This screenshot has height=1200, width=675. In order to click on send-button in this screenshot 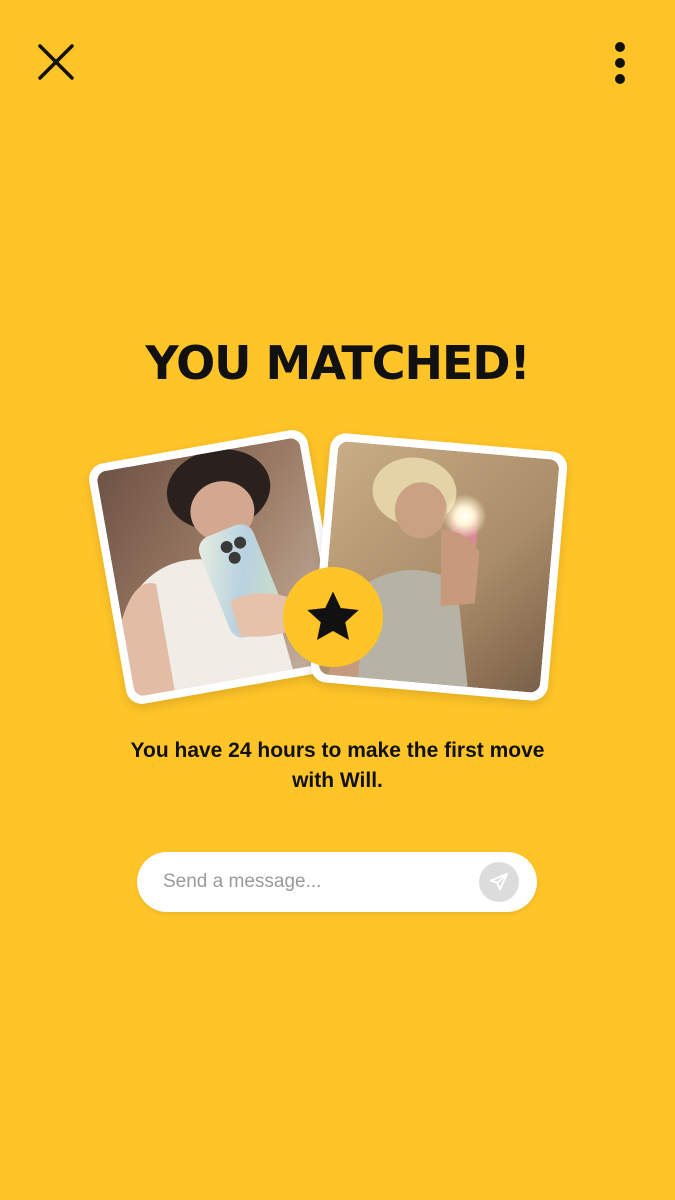, I will do `click(499, 882)`.